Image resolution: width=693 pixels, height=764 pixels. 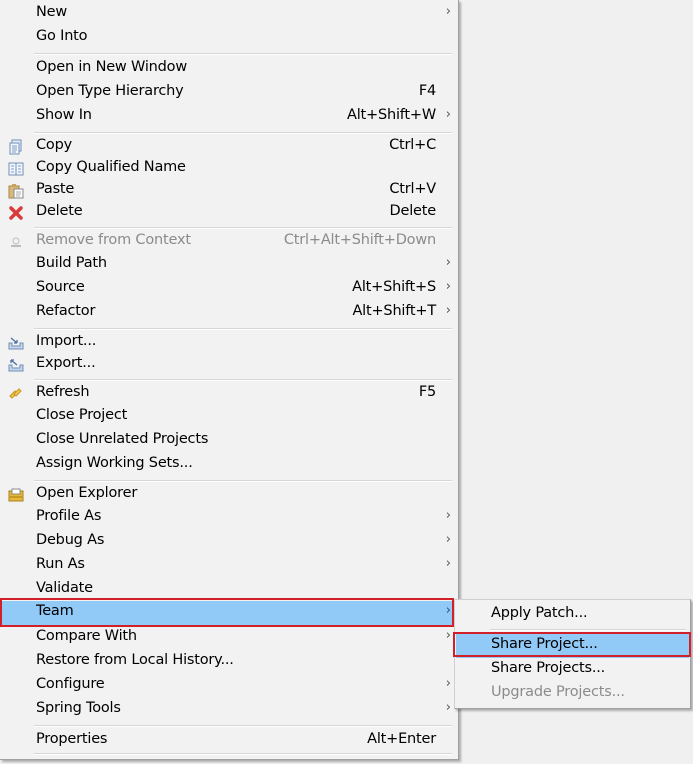 I want to click on menu-item-label: New, so click(x=52, y=12).